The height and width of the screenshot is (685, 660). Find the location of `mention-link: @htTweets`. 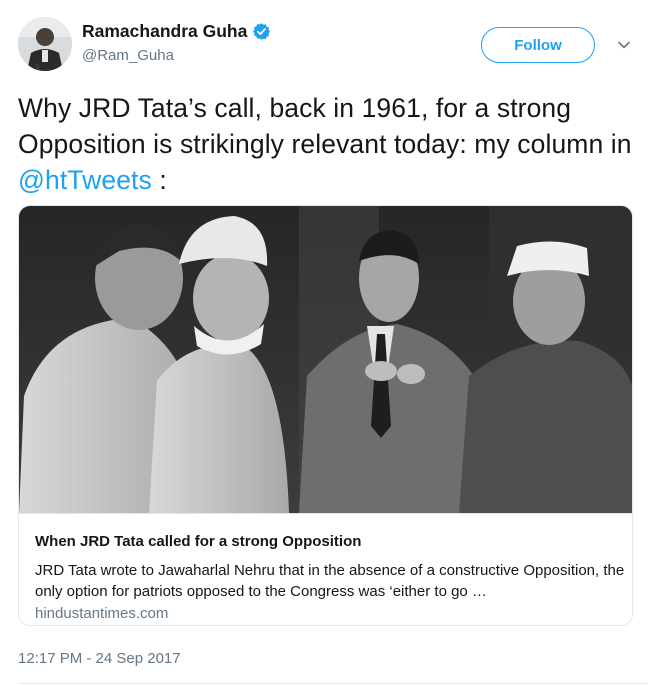

mention-link: @htTweets is located at coordinates (85, 180).